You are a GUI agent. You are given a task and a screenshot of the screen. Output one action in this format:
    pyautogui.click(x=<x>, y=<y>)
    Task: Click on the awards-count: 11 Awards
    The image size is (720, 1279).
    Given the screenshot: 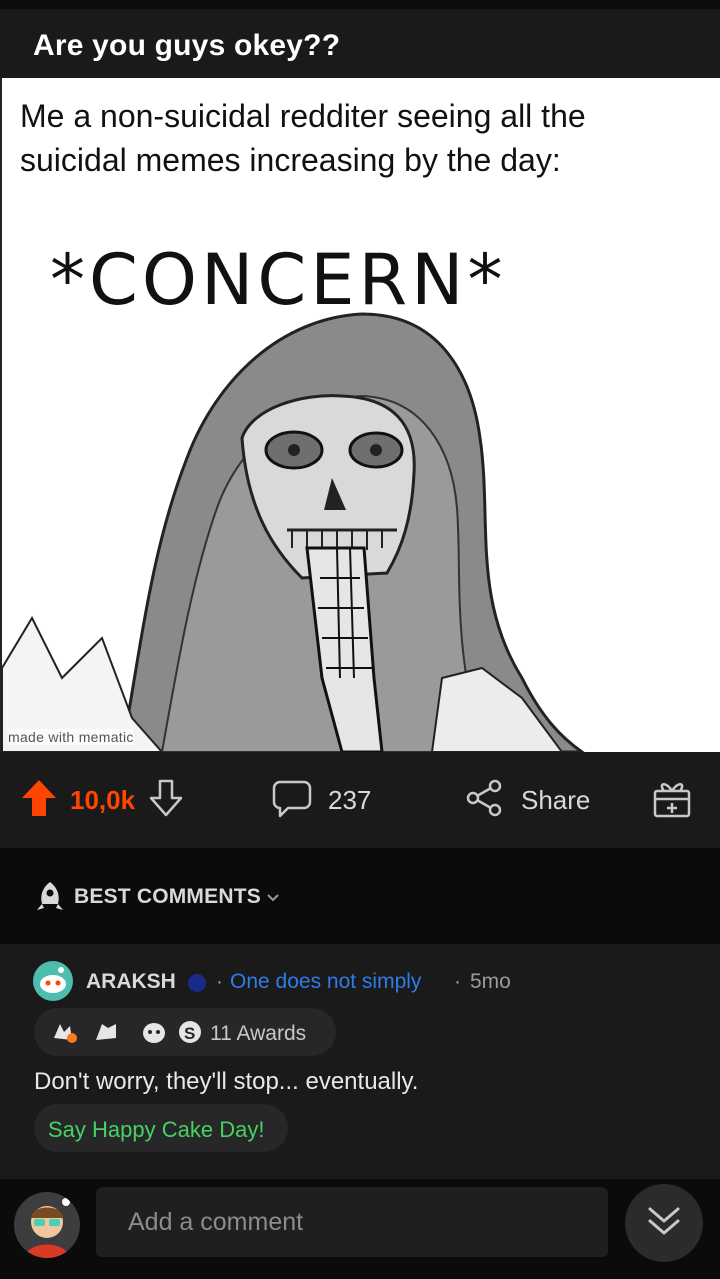 What is the action you would take?
    pyautogui.click(x=258, y=1033)
    